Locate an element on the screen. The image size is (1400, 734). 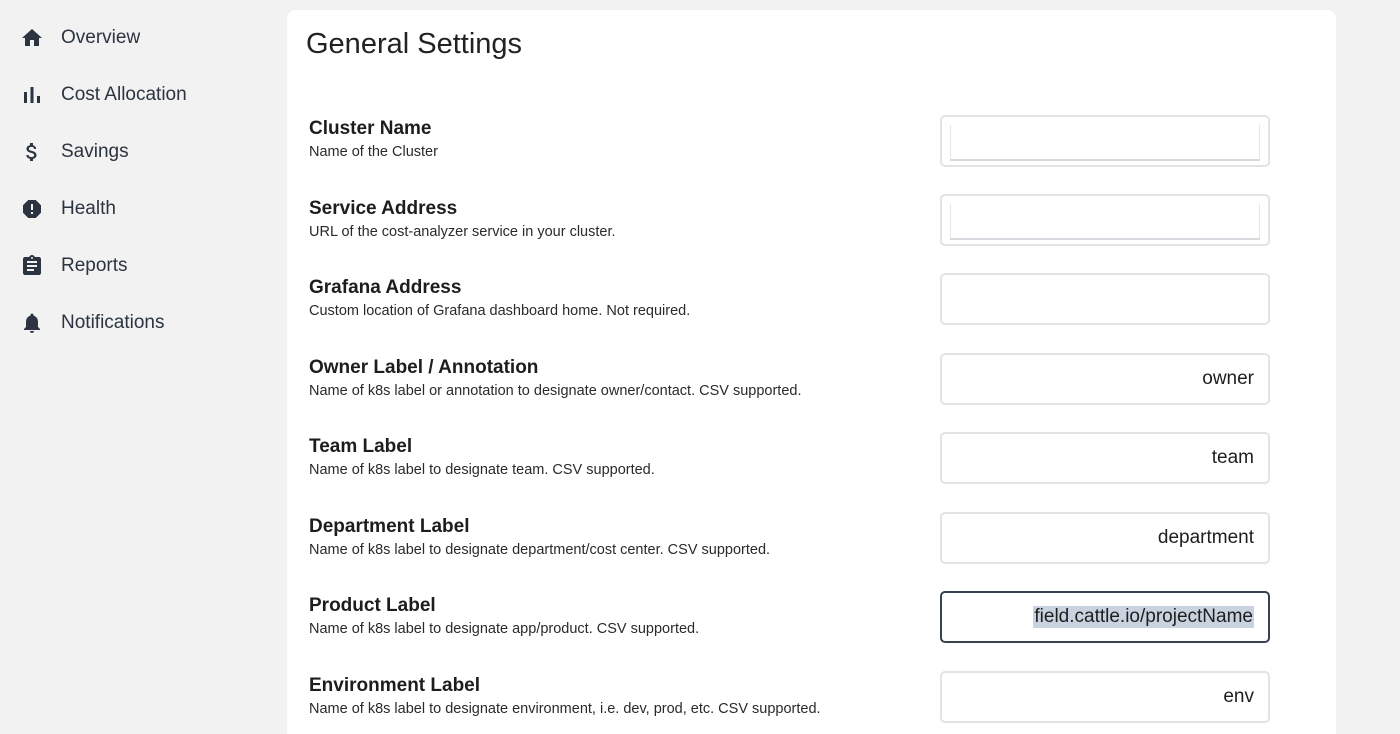
product-label-input: field.cattle.io/projectName is located at coordinates (1105, 617).